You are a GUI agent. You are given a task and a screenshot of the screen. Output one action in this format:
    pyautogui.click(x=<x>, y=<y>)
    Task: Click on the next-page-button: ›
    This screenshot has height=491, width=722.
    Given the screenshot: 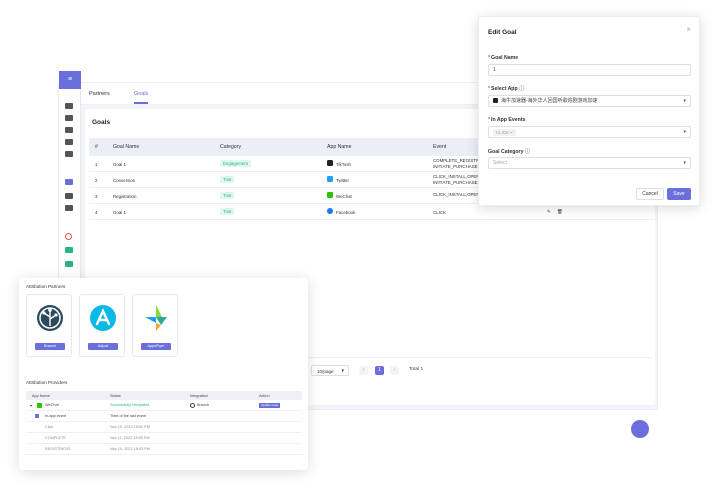 What is the action you would take?
    pyautogui.click(x=394, y=370)
    